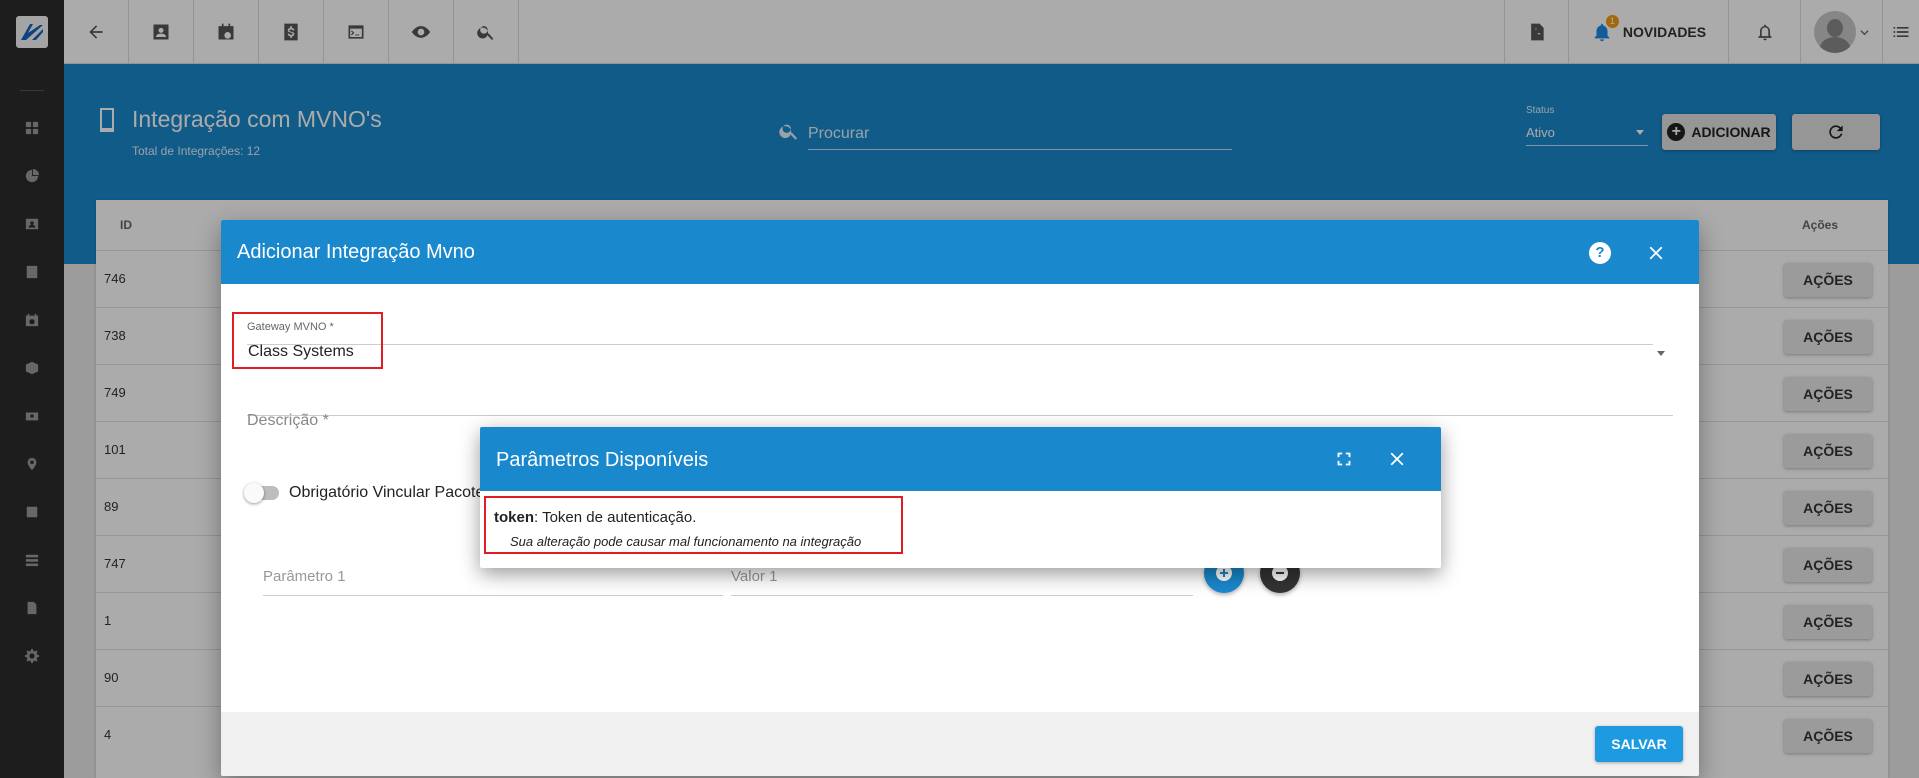 The width and height of the screenshot is (1919, 778). Describe the element at coordinates (1600, 253) in the screenshot. I see `help-icon: ?` at that location.